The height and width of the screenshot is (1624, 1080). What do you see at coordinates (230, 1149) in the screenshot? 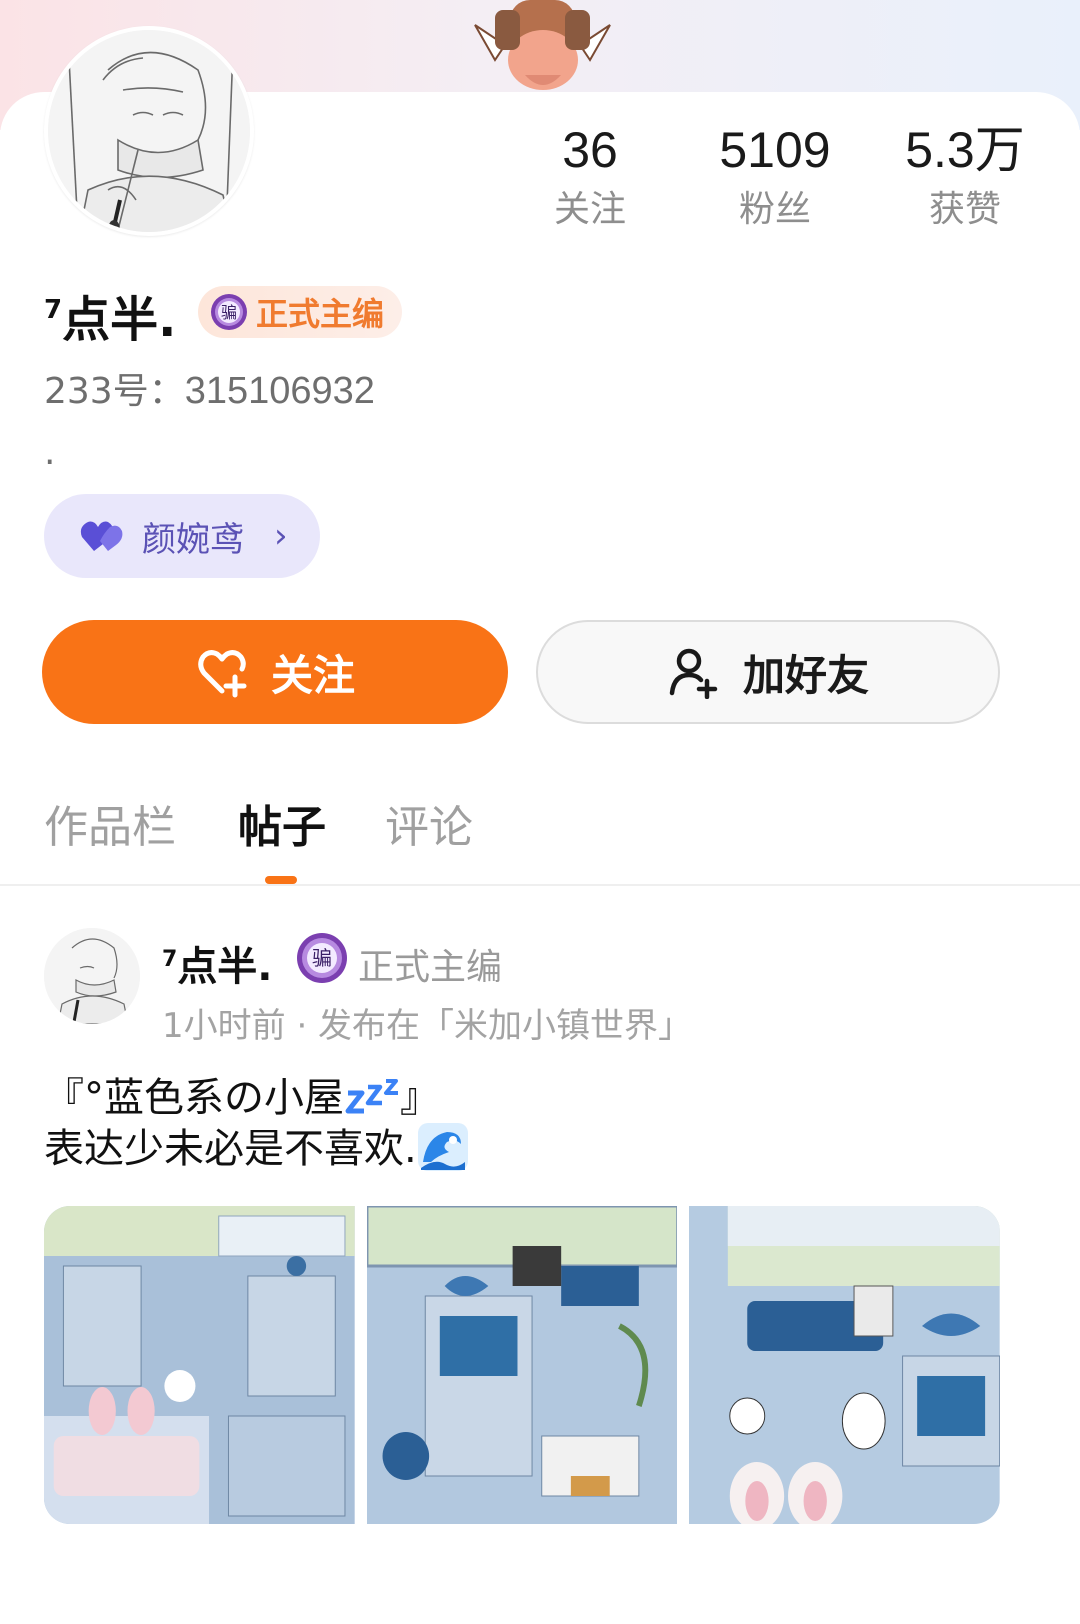
I see `post-body-text: 表达少未必是不喜欢.` at bounding box center [230, 1149].